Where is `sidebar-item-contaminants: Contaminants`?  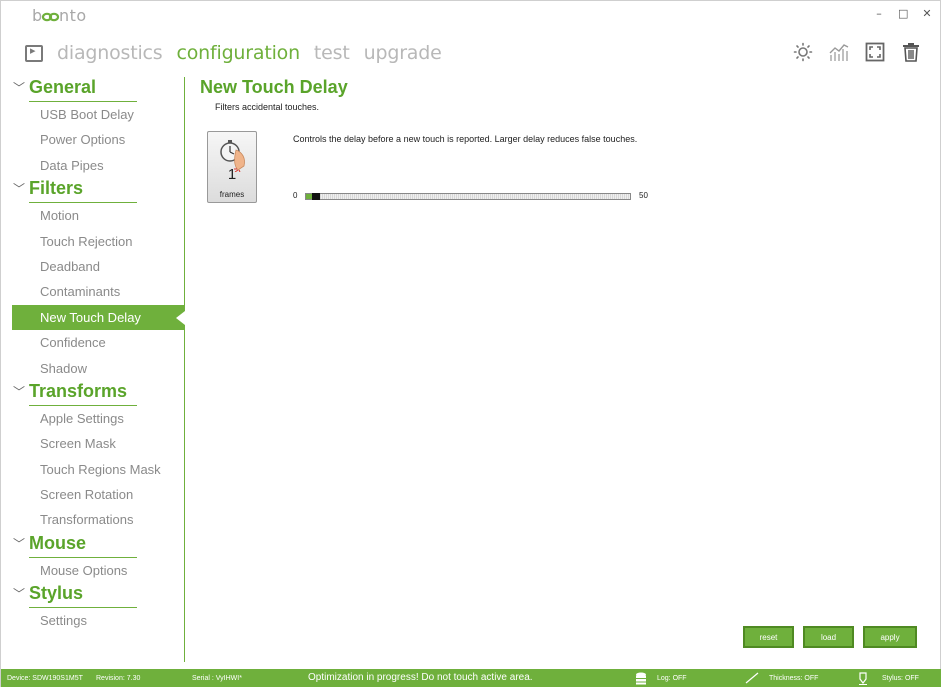
sidebar-item-contaminants: Contaminants is located at coordinates (98, 291).